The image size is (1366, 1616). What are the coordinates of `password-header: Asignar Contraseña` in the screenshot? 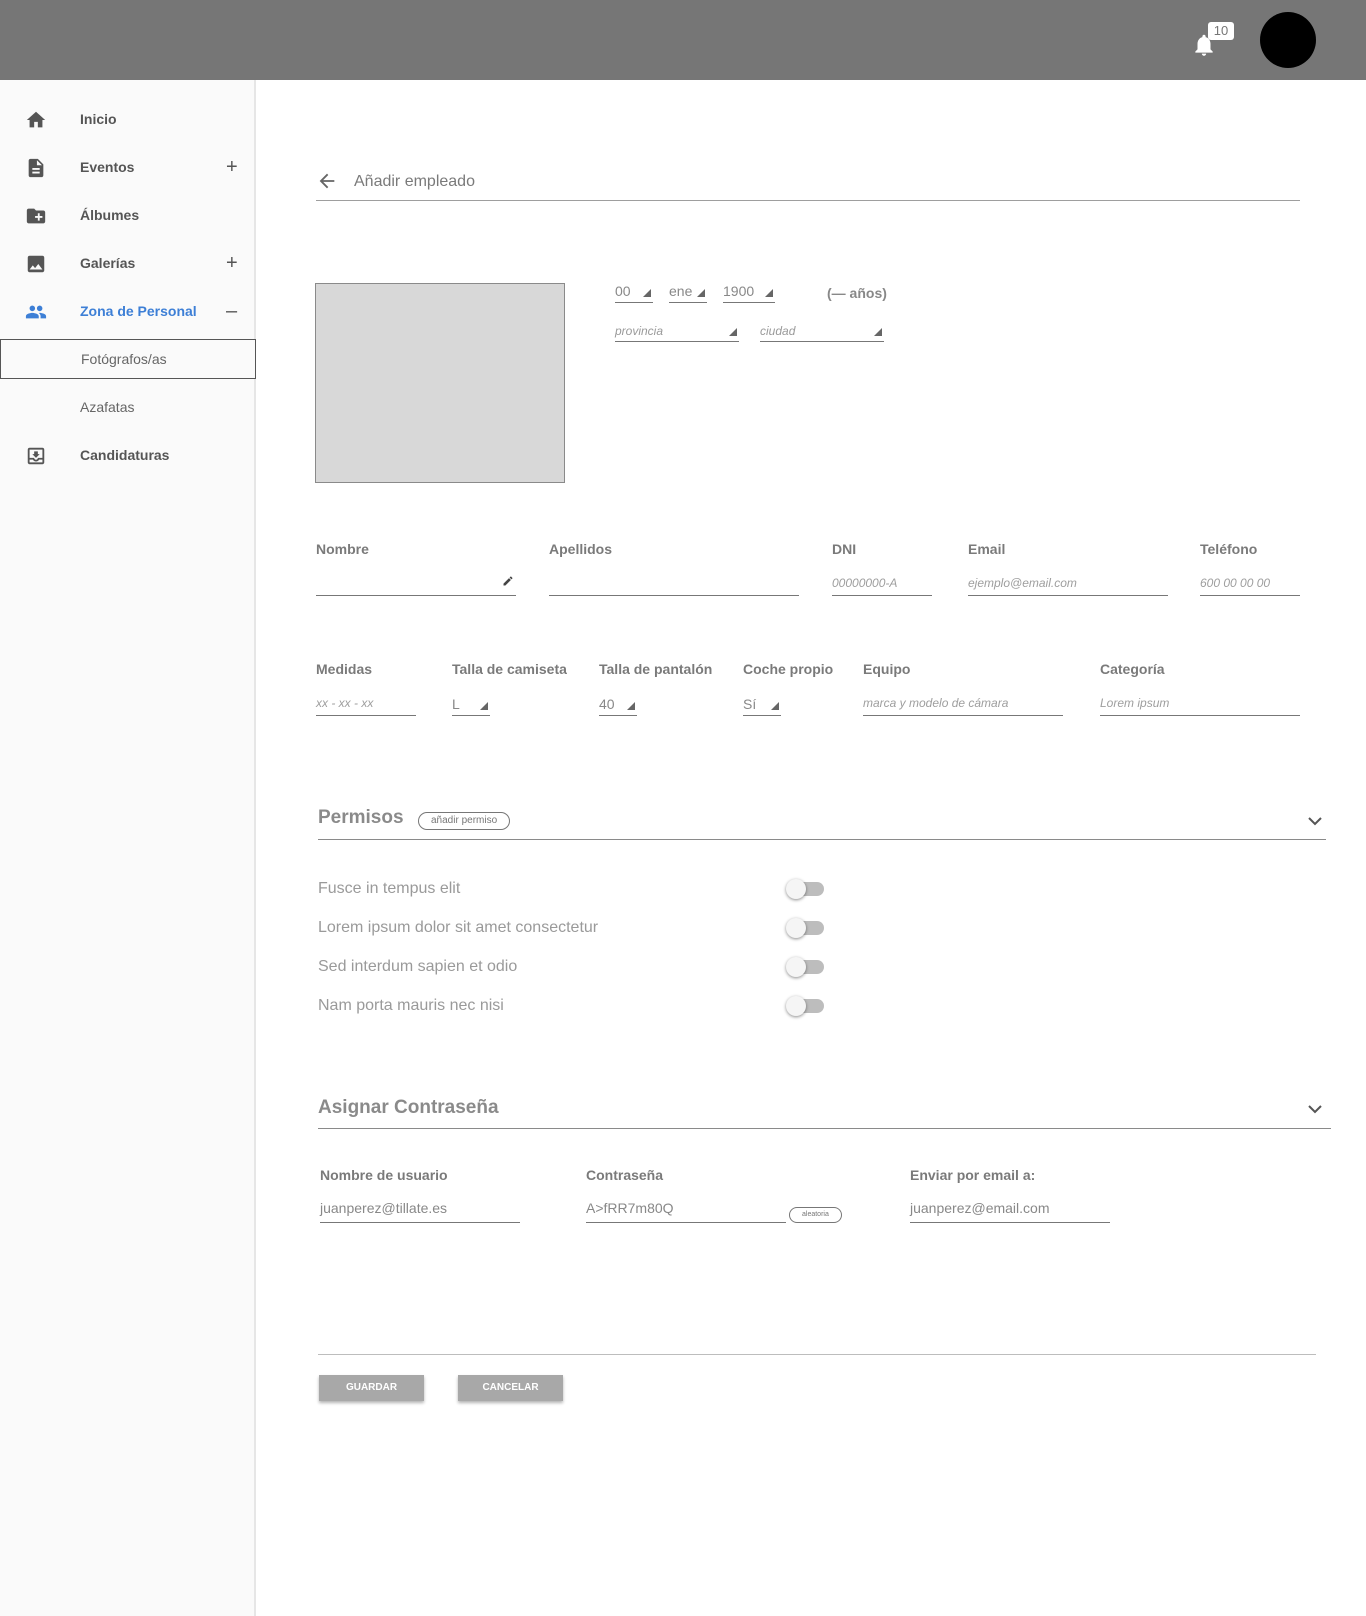 It's located at (824, 1111).